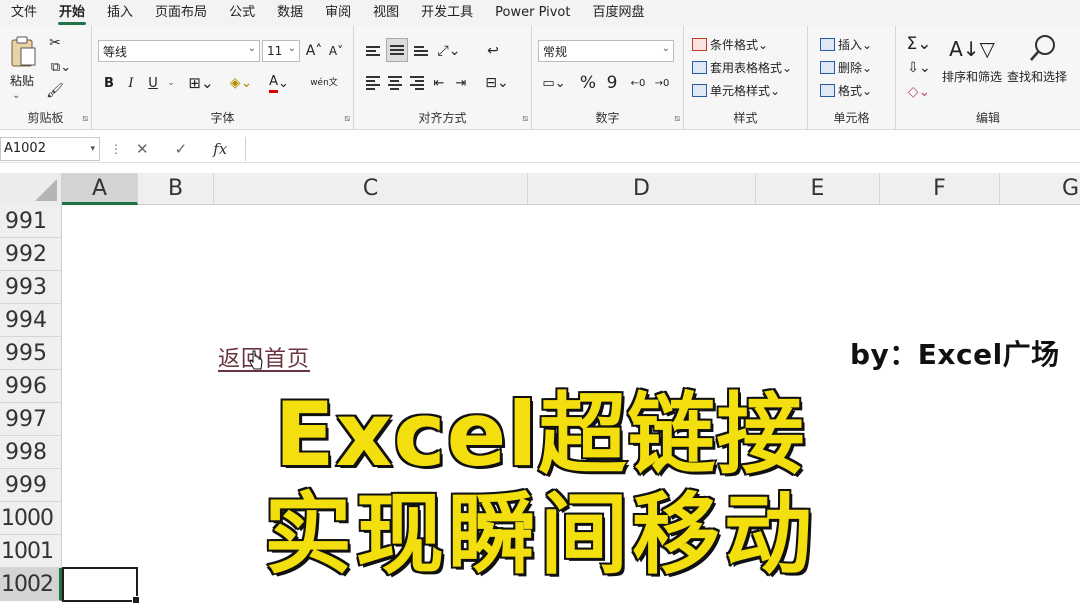 The height and width of the screenshot is (608, 1080). What do you see at coordinates (279, 83) in the screenshot?
I see `font-color-button: A ⌄` at bounding box center [279, 83].